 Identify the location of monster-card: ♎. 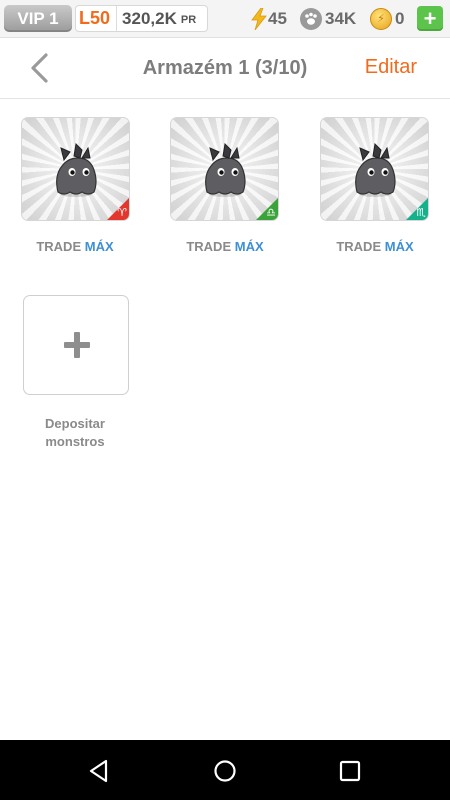
(224, 169).